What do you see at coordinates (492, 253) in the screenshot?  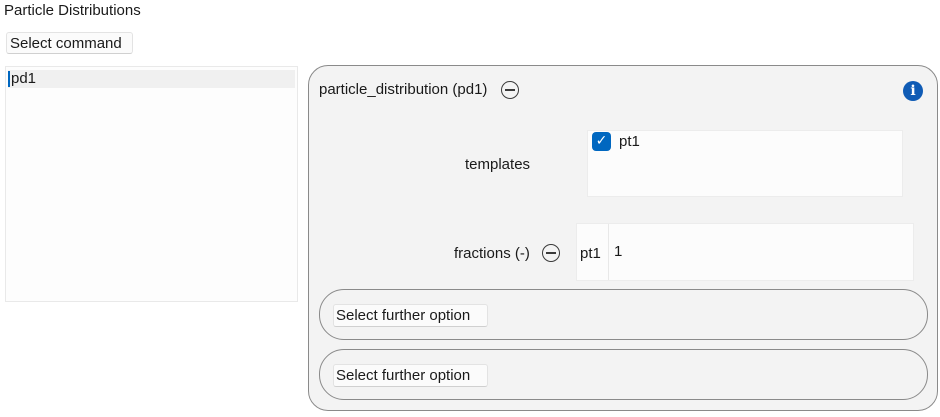 I see `fractions-label: fractions (-)` at bounding box center [492, 253].